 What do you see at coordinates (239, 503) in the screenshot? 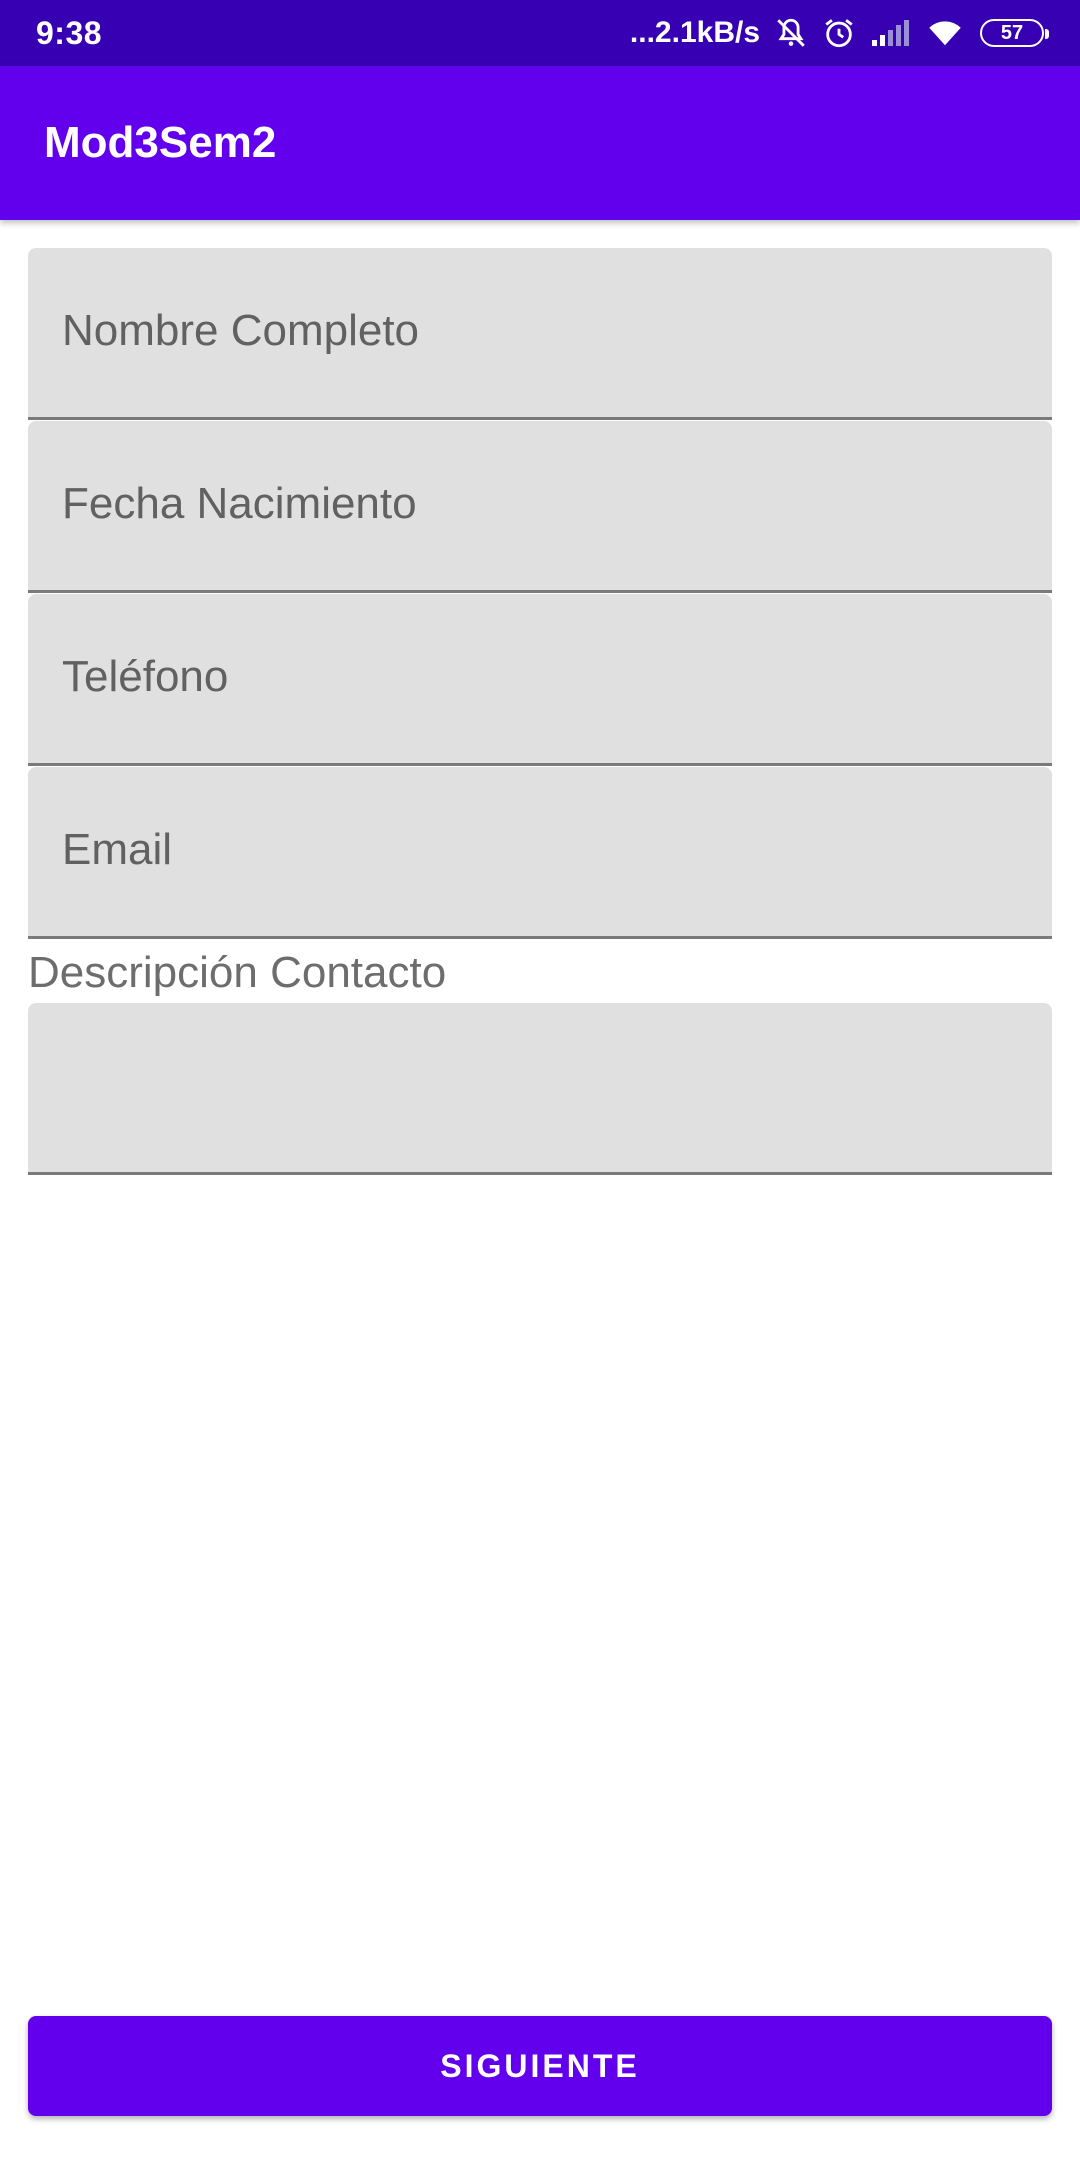
I see `birth-date-hint: Fecha Nacimiento` at bounding box center [239, 503].